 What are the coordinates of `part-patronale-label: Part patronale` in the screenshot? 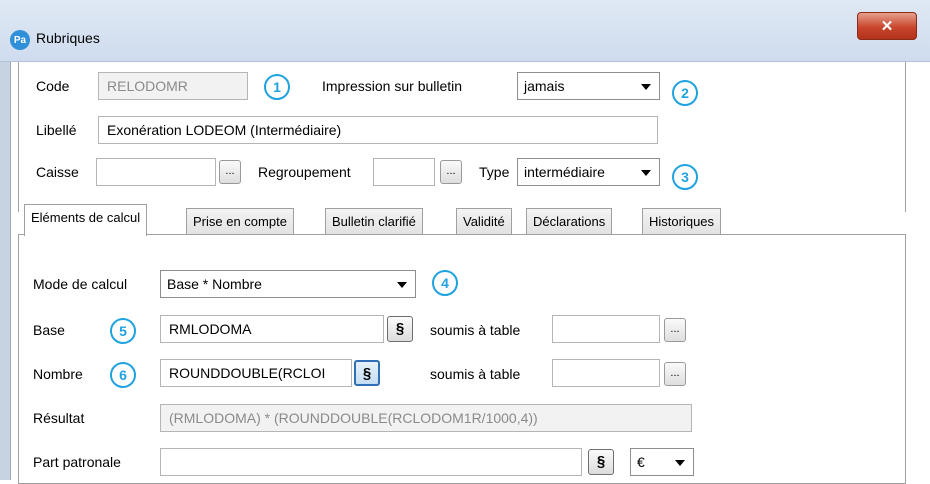 It's located at (77, 462).